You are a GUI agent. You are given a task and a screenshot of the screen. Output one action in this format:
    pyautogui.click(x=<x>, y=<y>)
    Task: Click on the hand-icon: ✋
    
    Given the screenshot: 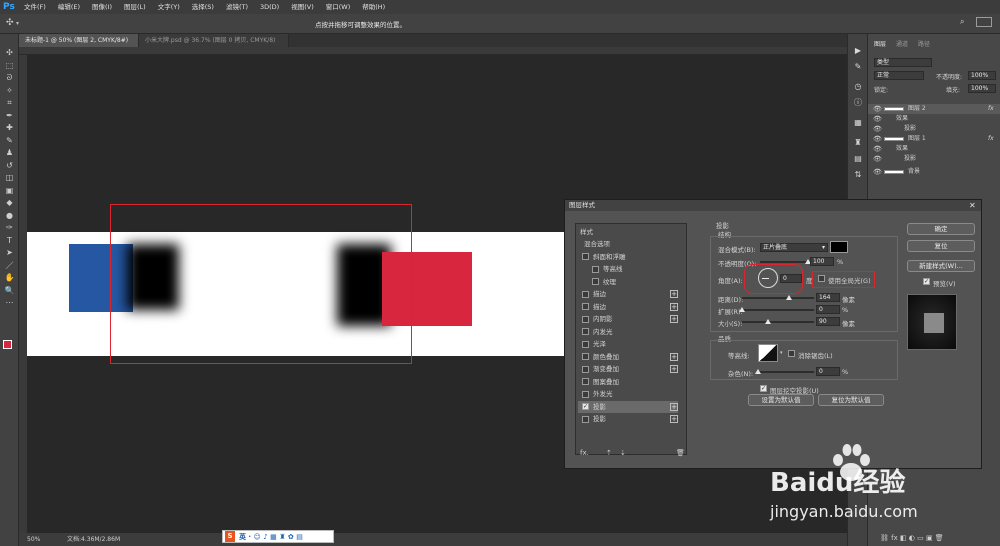 What is the action you would take?
    pyautogui.click(x=9, y=277)
    